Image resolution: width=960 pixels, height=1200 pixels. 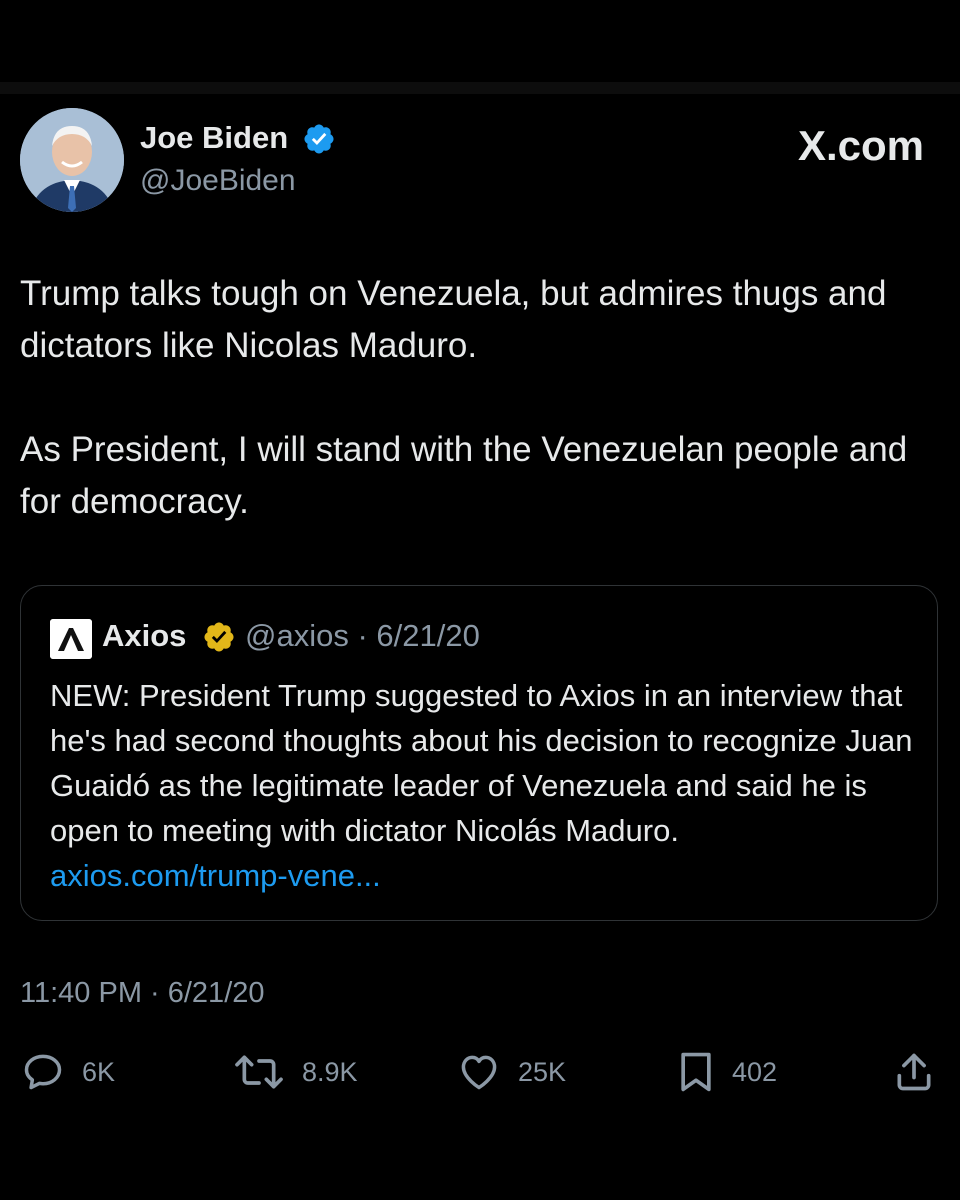 What do you see at coordinates (330, 1071) in the screenshot?
I see `retweet-count: 8.9K` at bounding box center [330, 1071].